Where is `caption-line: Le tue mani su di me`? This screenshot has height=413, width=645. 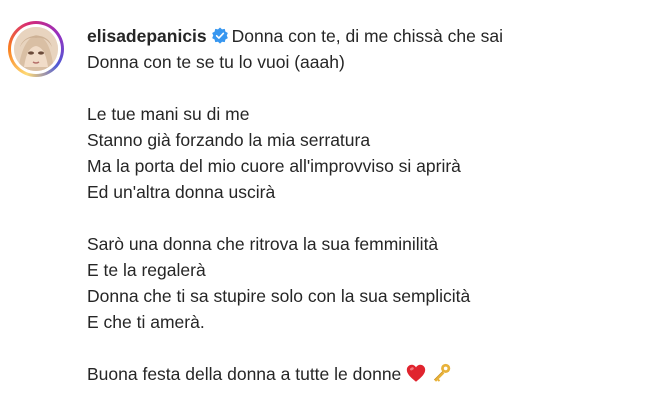 caption-line: Le tue mani su di me is located at coordinates (168, 114).